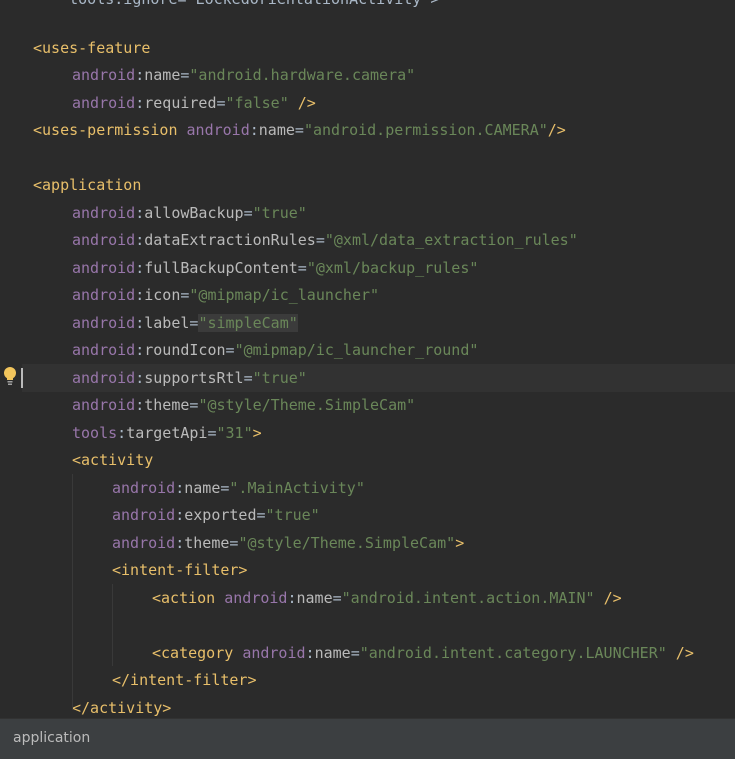 This screenshot has height=759, width=735. I want to click on code-line: android:theme="@style/Theme.SimpleCam">, so click(288, 544).